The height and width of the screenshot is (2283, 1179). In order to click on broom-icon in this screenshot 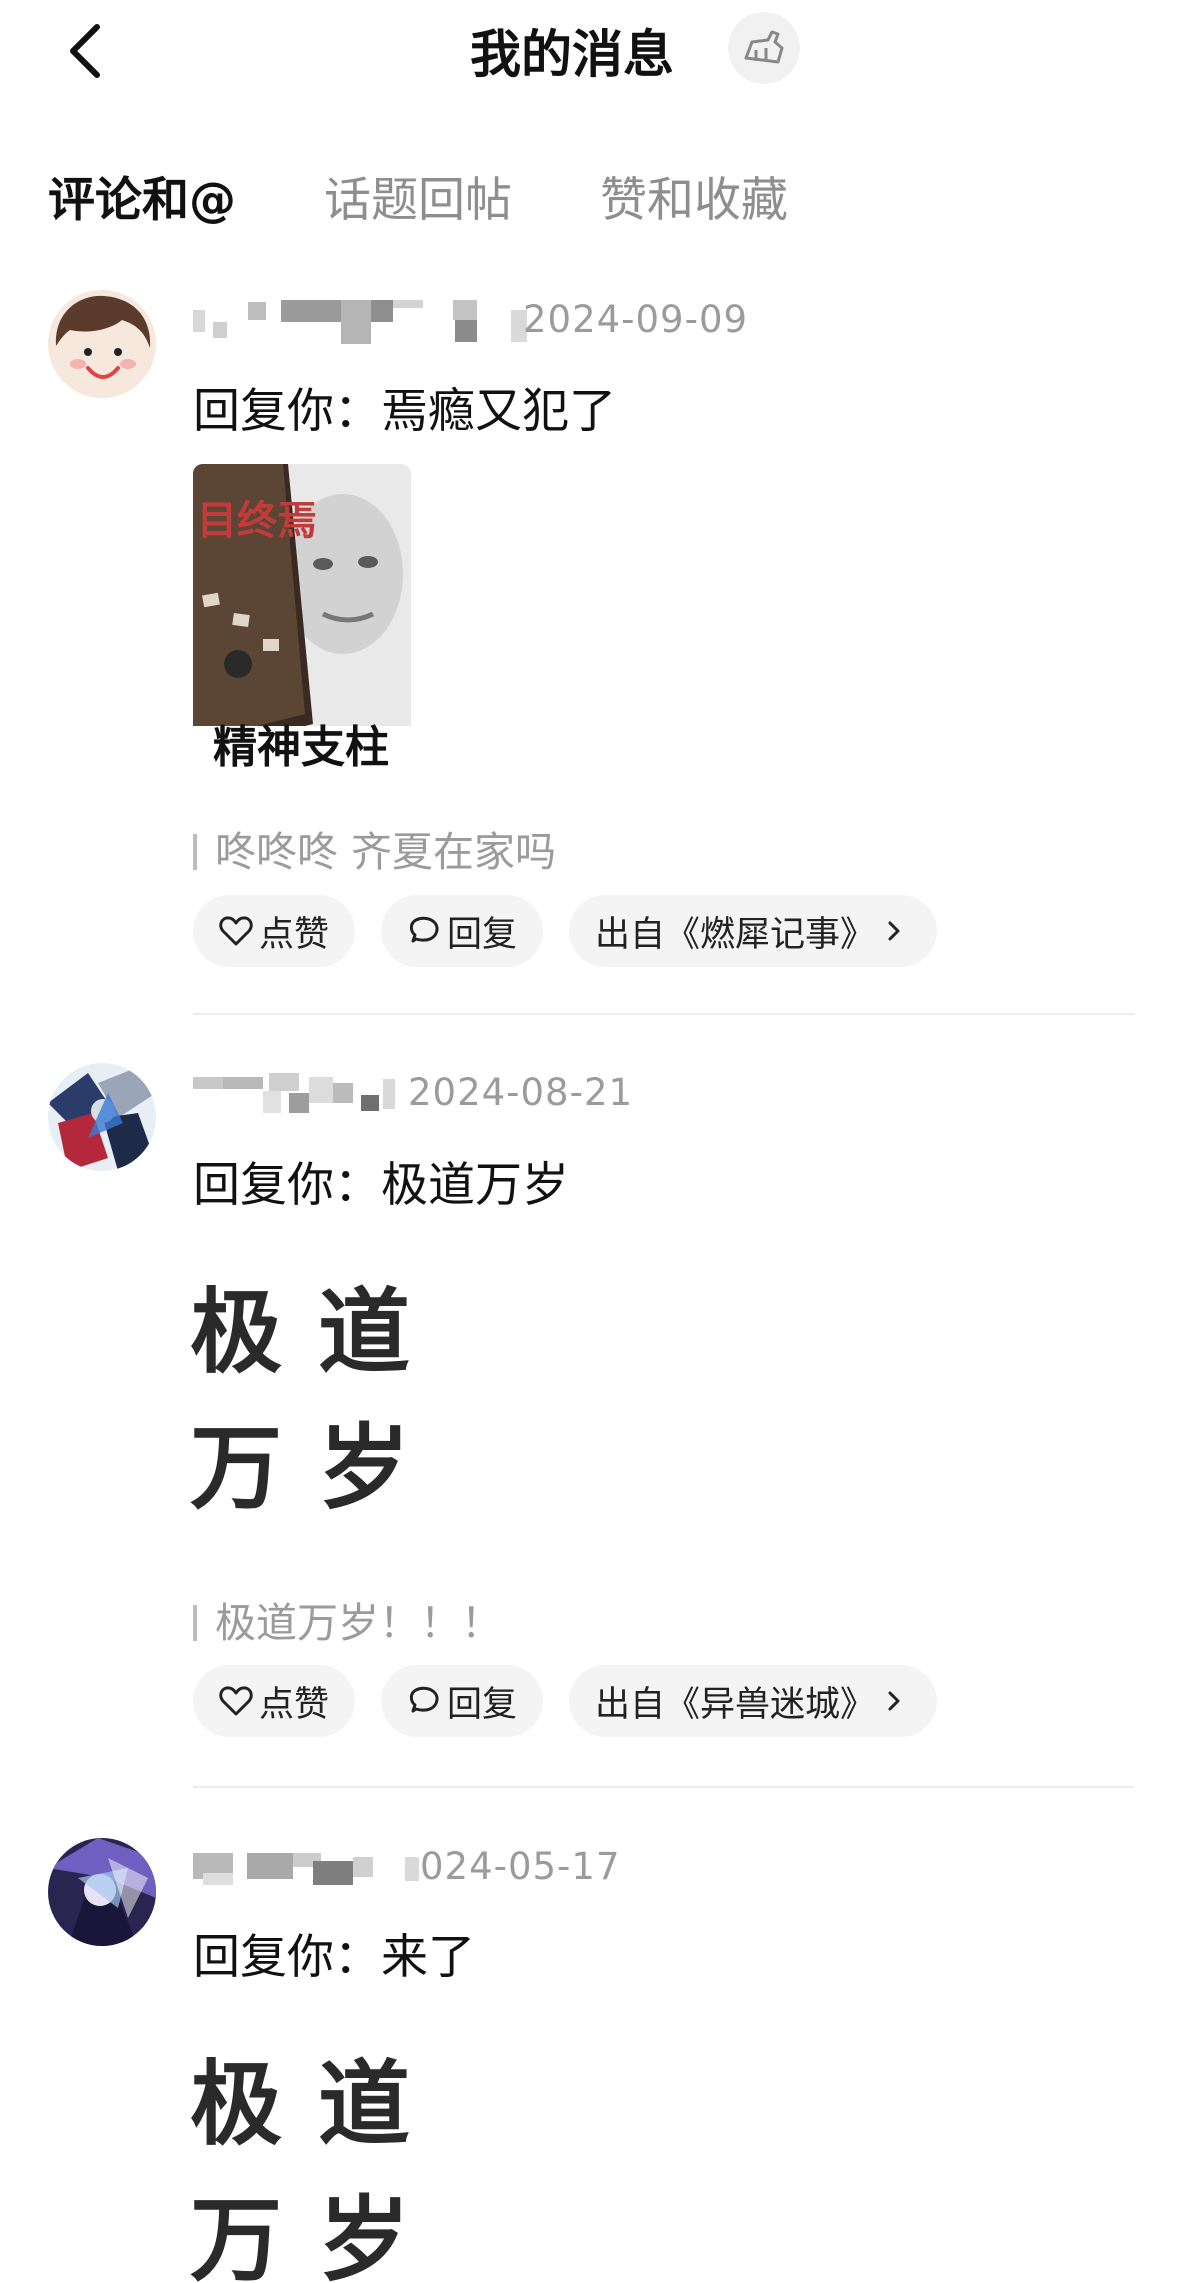, I will do `click(764, 47)`.